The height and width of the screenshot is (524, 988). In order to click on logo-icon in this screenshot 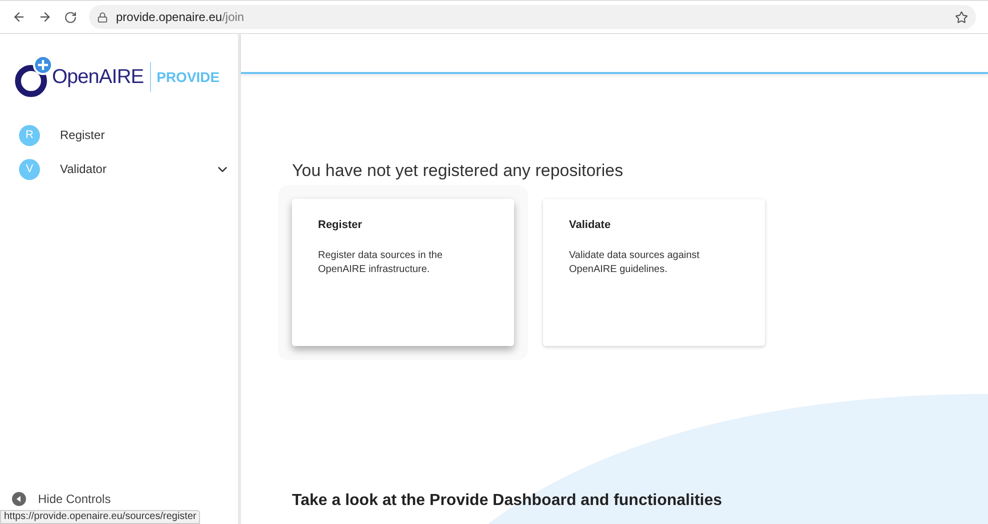, I will do `click(34, 77)`.